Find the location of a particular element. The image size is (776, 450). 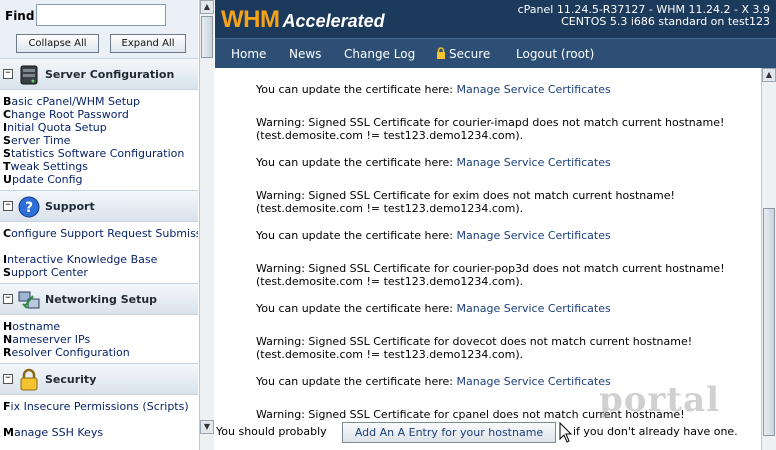

find-area: Find Collapse All Expand All is located at coordinates (99, 30).